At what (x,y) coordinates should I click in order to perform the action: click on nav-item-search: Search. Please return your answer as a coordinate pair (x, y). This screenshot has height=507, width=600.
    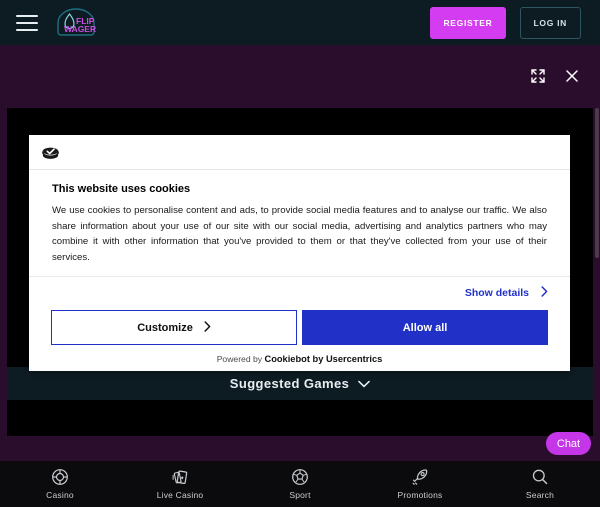
    Looking at the image, I should click on (540, 484).